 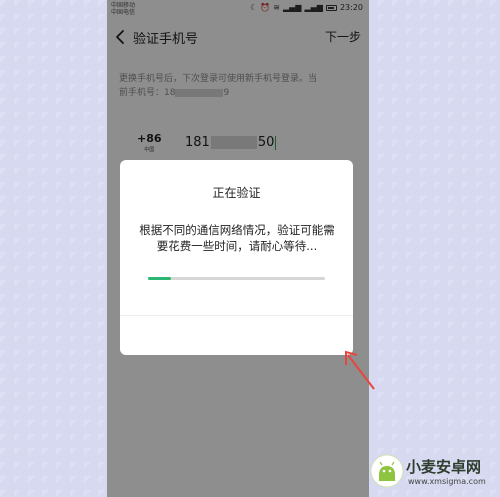 I want to click on dialog-divider, so click(x=236, y=315).